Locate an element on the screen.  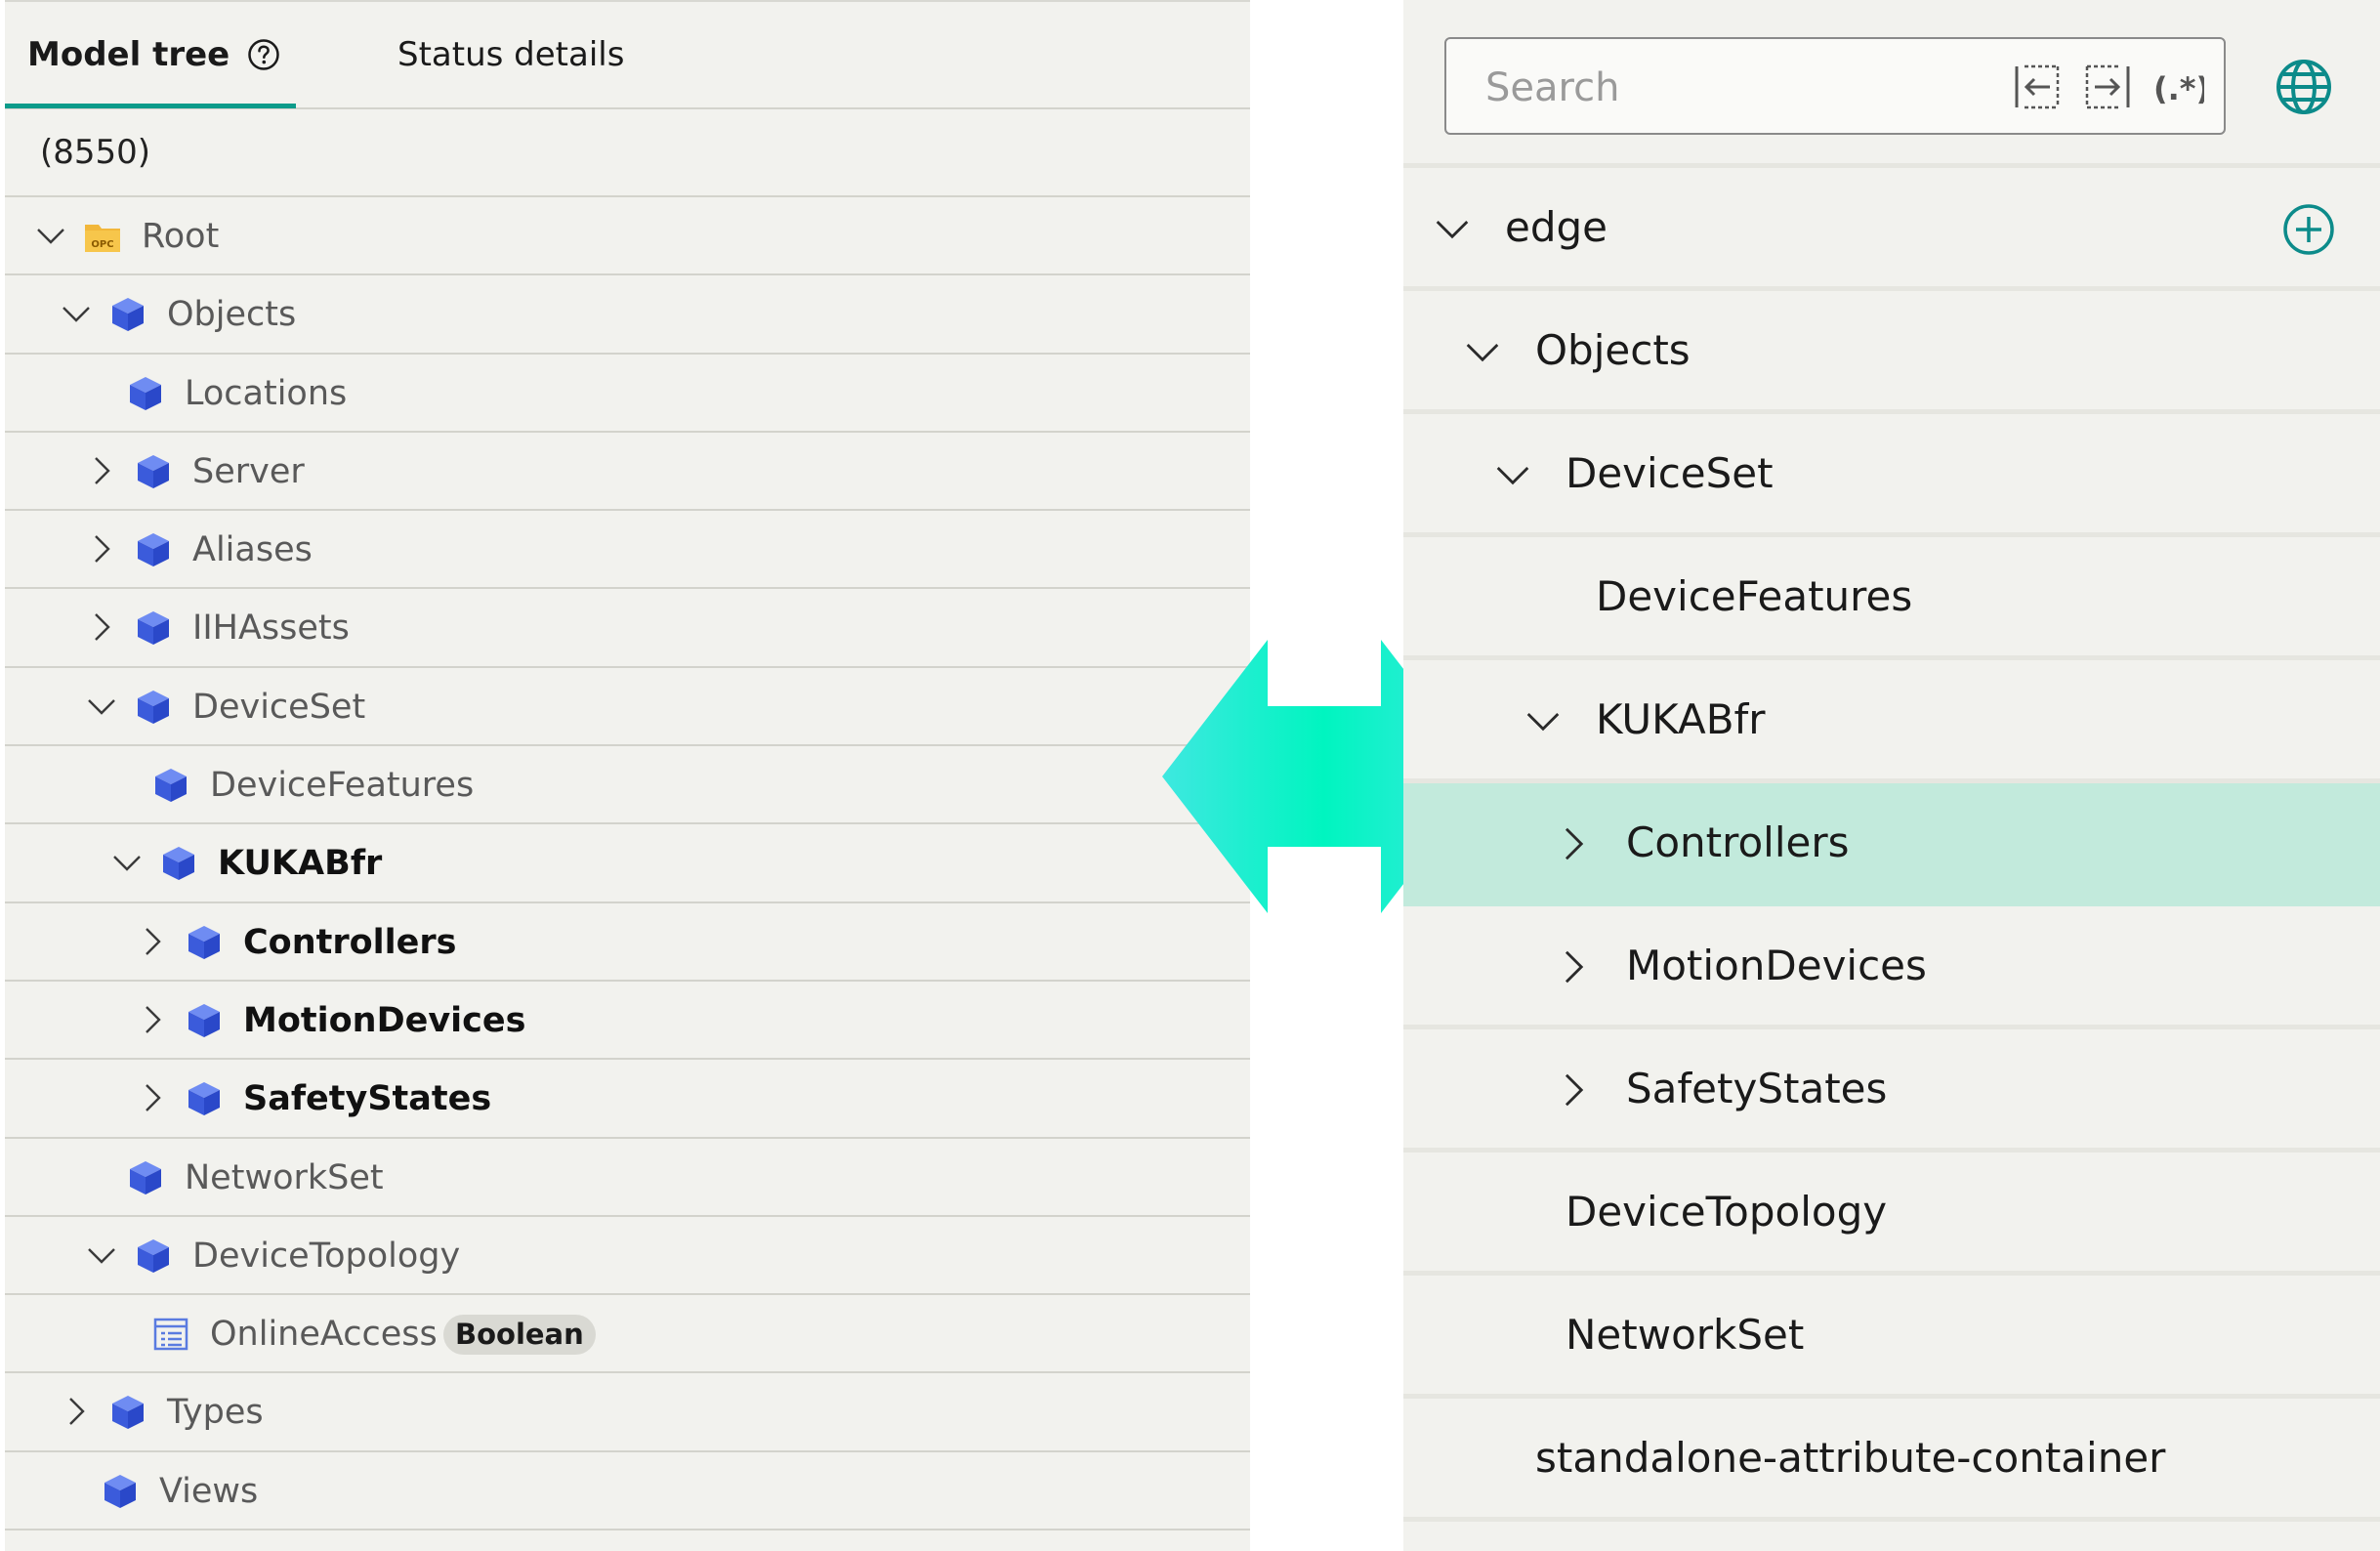
help-icon is located at coordinates (263, 54).